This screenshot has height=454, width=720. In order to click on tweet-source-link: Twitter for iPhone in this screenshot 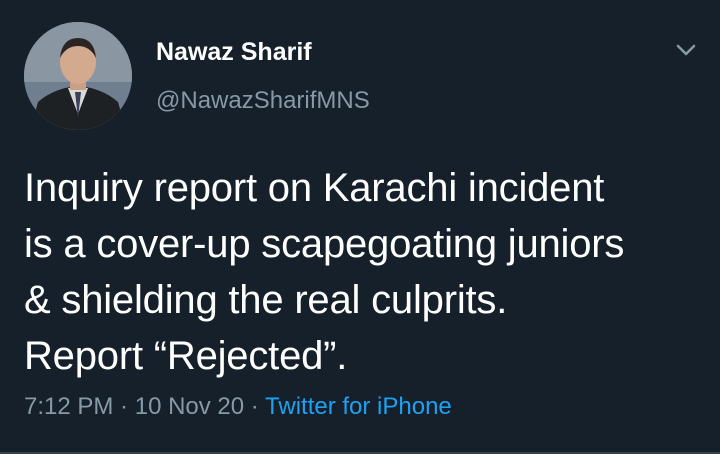, I will do `click(358, 406)`.